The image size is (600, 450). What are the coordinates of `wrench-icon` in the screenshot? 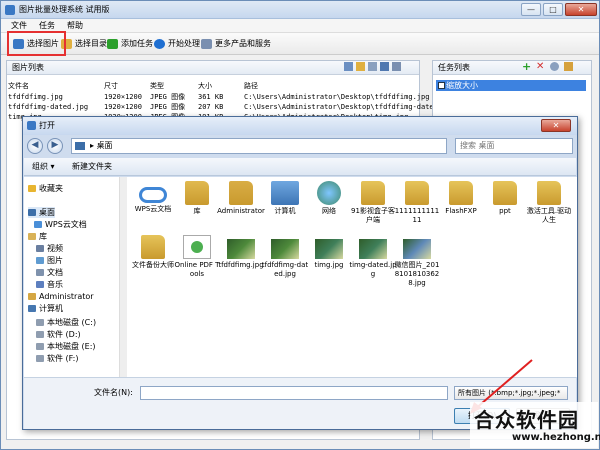 It's located at (554, 66).